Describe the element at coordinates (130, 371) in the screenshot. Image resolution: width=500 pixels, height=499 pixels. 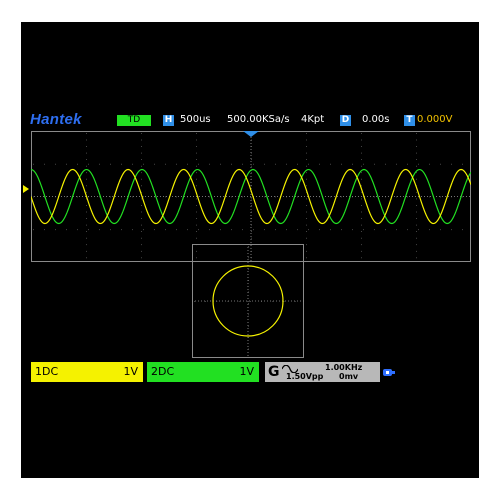
I see `channel-1-scale: 1V` at that location.